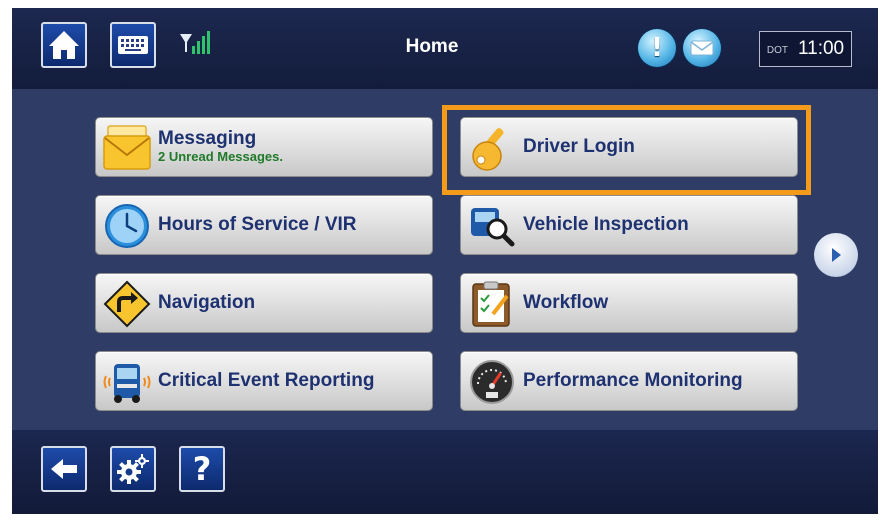 The width and height of the screenshot is (883, 521). I want to click on help-icon: ?, so click(202, 469).